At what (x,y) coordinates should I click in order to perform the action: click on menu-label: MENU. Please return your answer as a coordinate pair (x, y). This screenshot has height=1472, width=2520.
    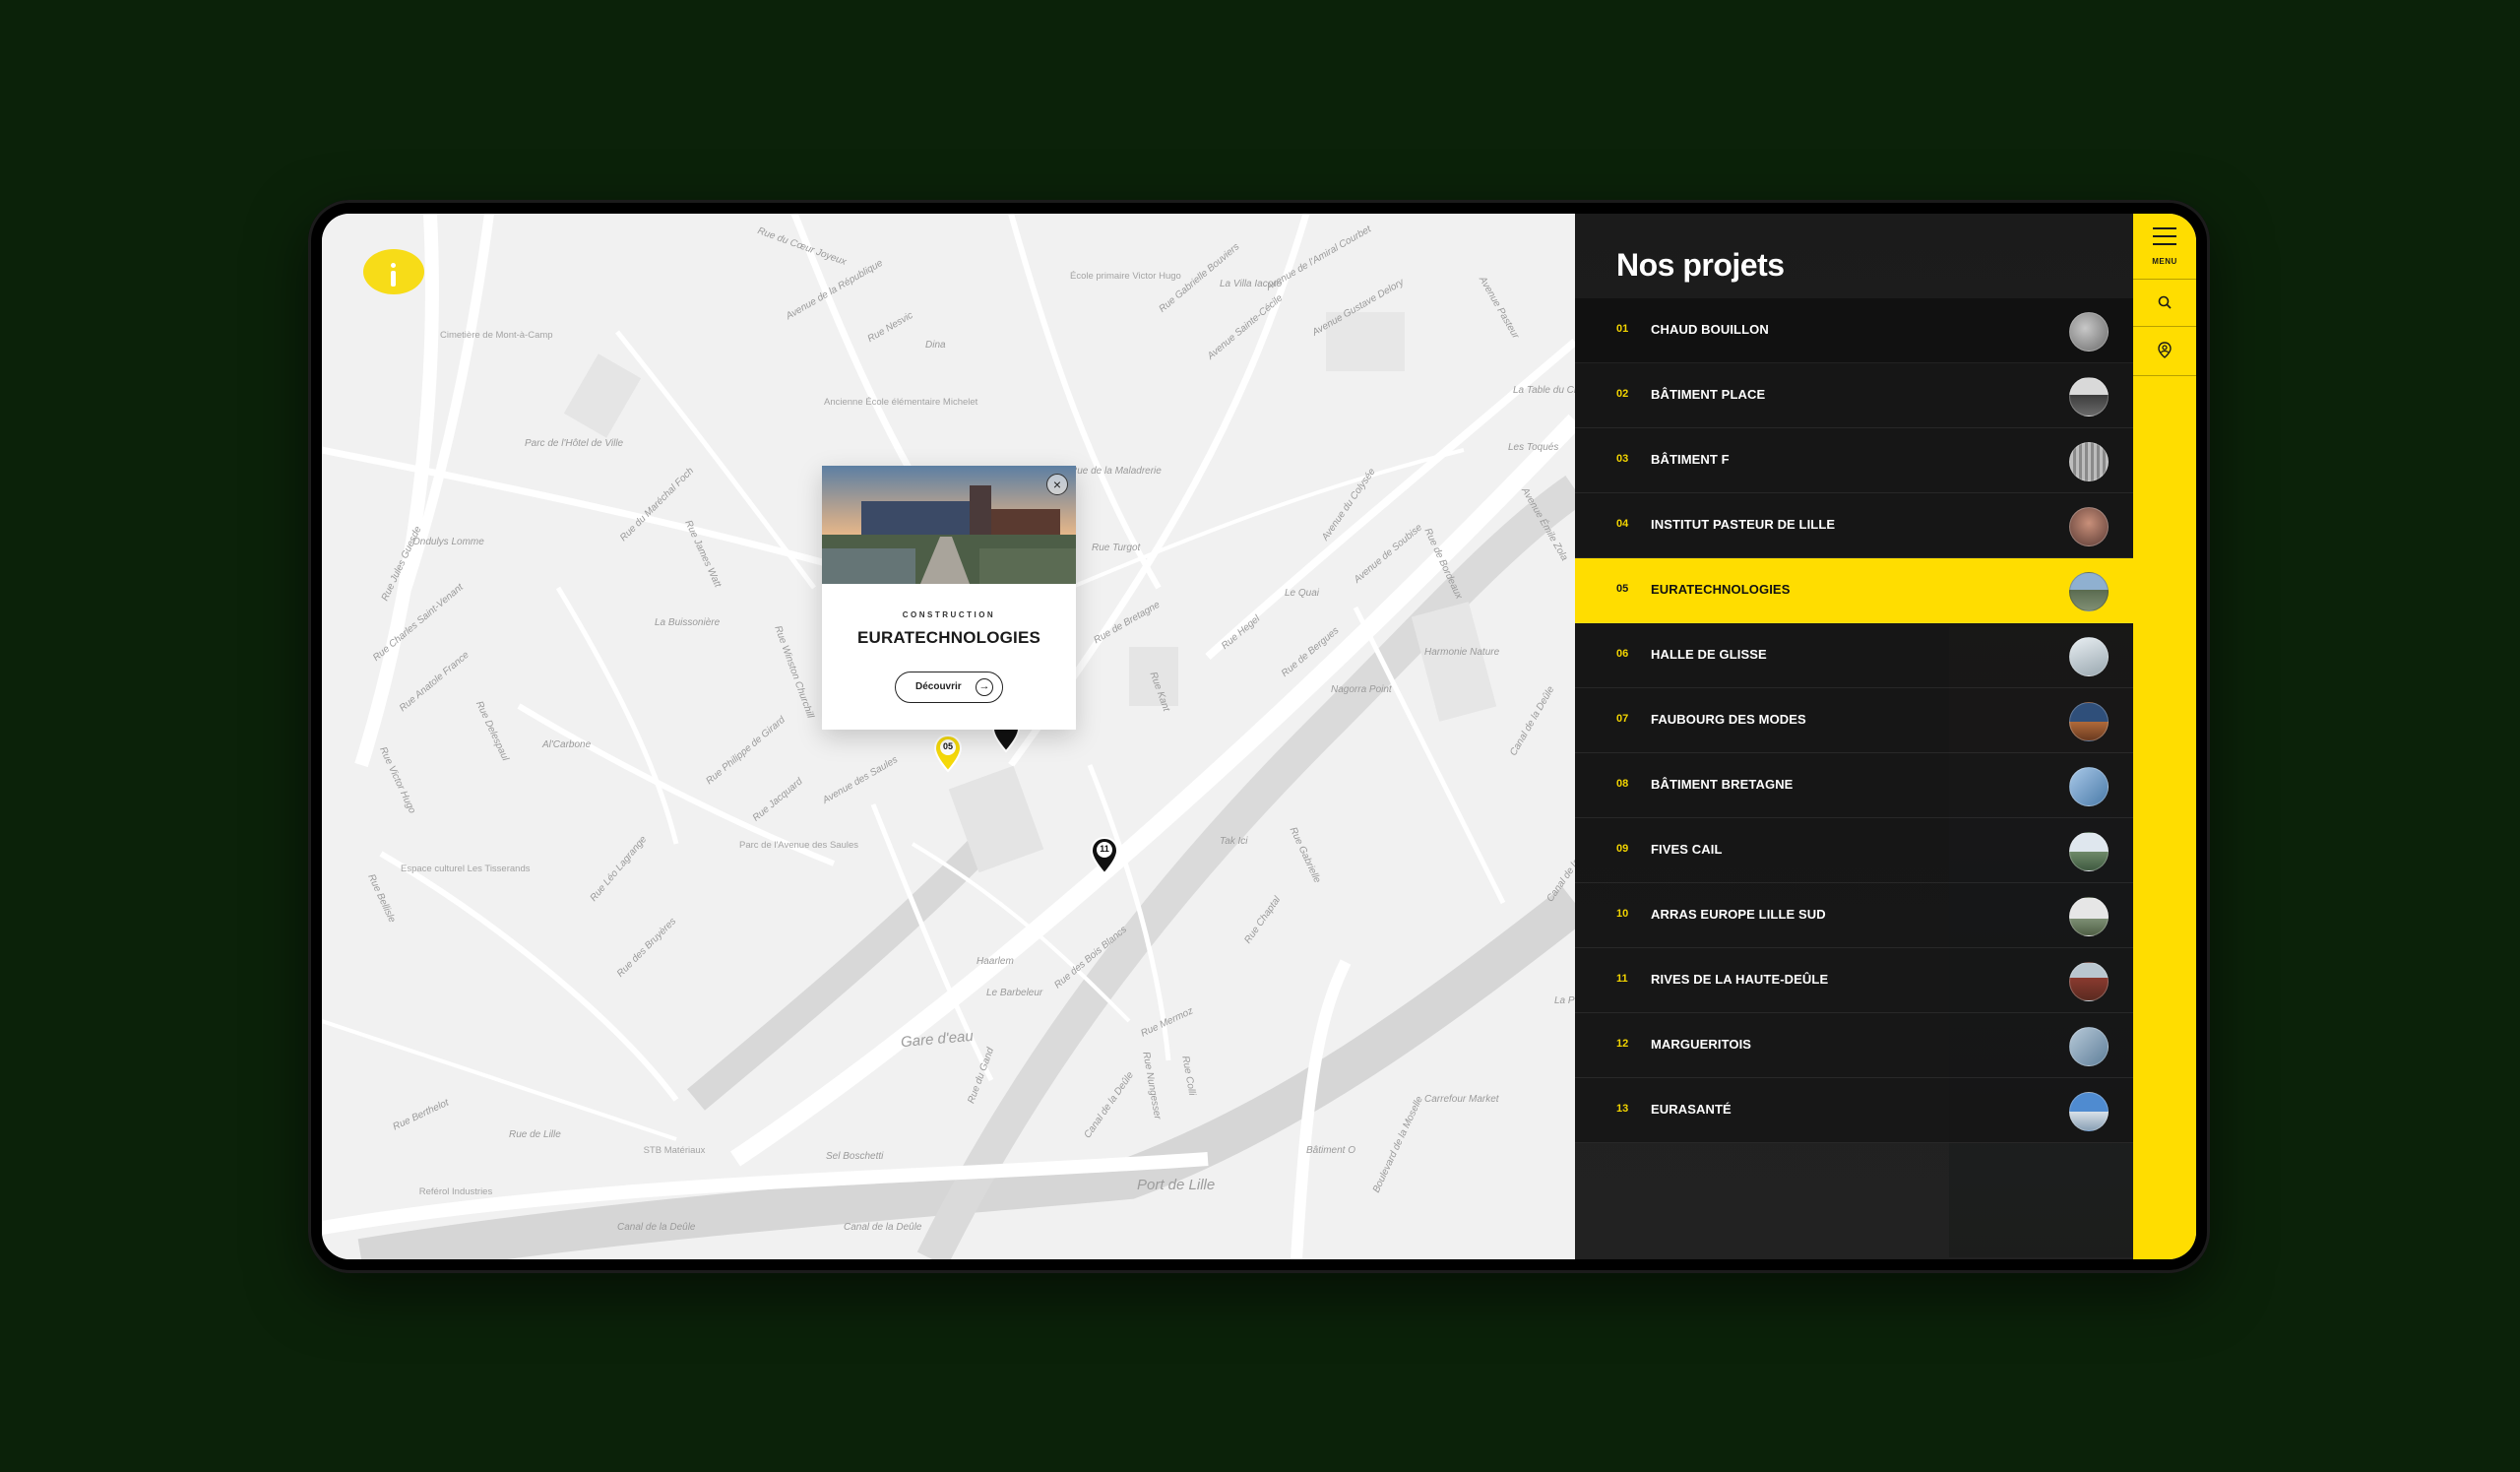
    Looking at the image, I should click on (2164, 261).